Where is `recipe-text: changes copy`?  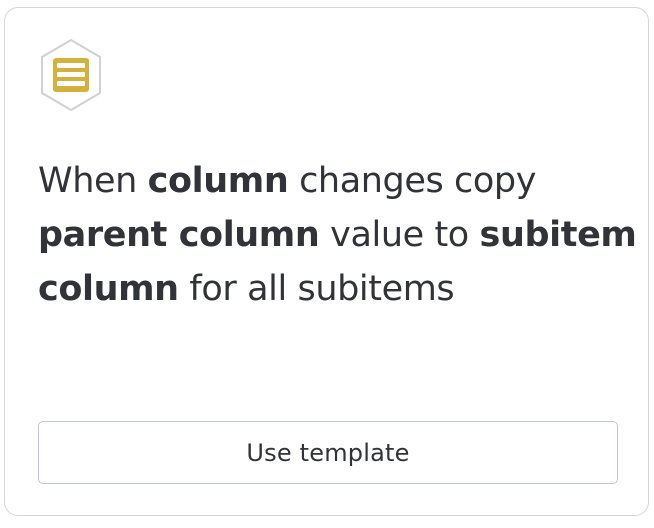
recipe-text: changes copy is located at coordinates (412, 181).